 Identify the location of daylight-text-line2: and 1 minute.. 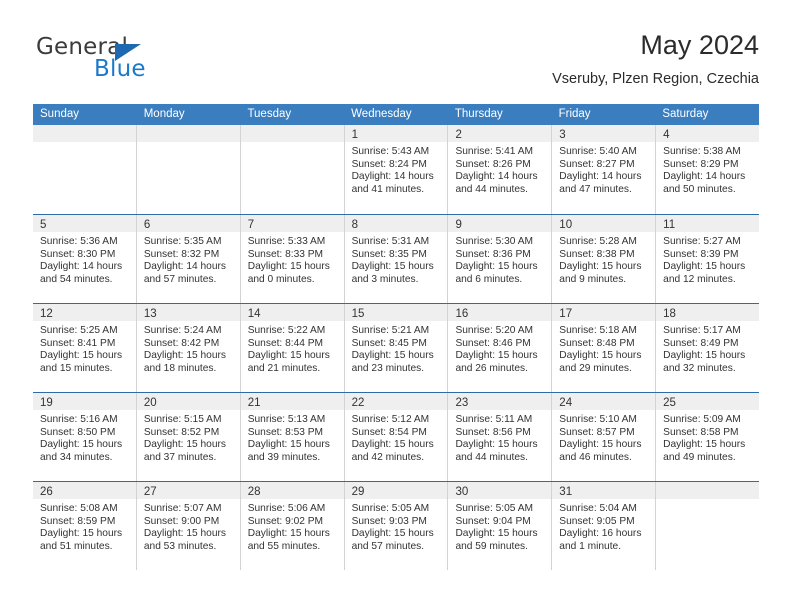
(590, 546).